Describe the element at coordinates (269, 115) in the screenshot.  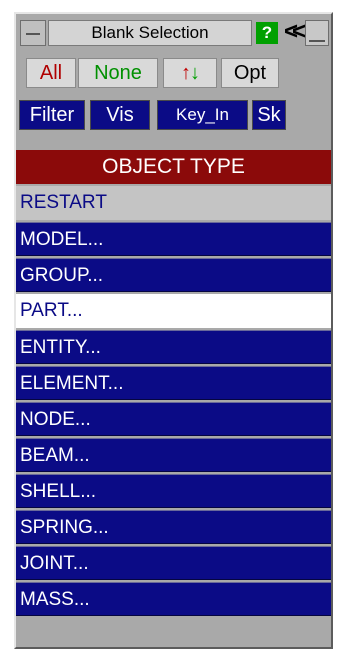
I see `sketch-button: Sk` at that location.